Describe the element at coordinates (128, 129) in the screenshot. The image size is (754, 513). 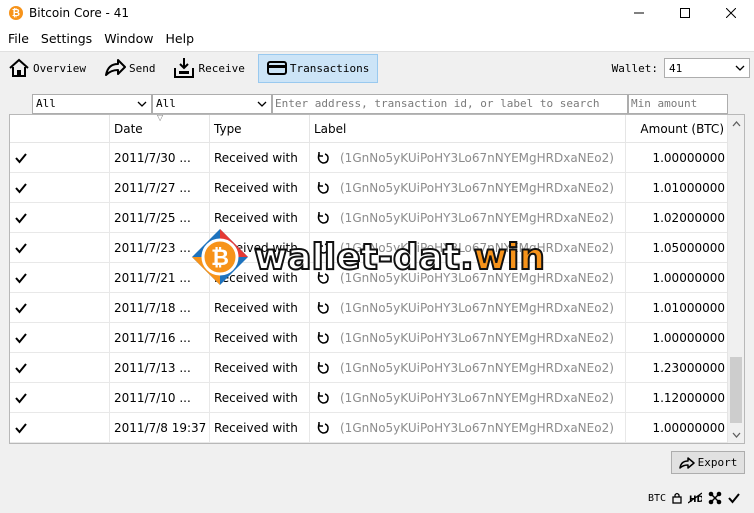
I see `header-date-label: Date` at that location.